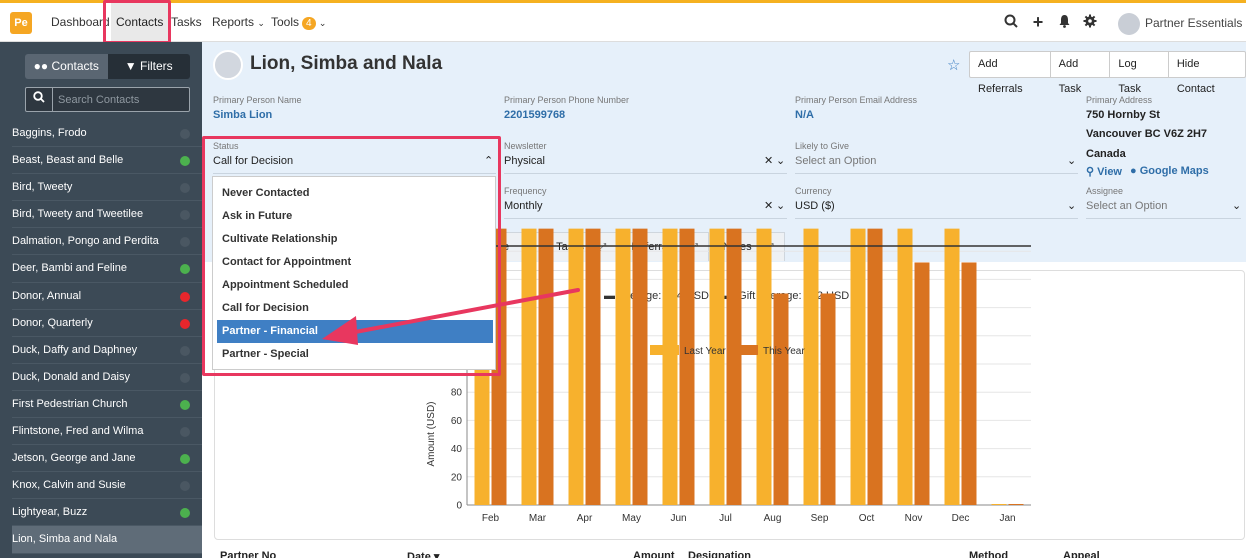 The height and width of the screenshot is (558, 1246). I want to click on sidebar-contact-item: Lion, Simba and Nala, so click(107, 540).